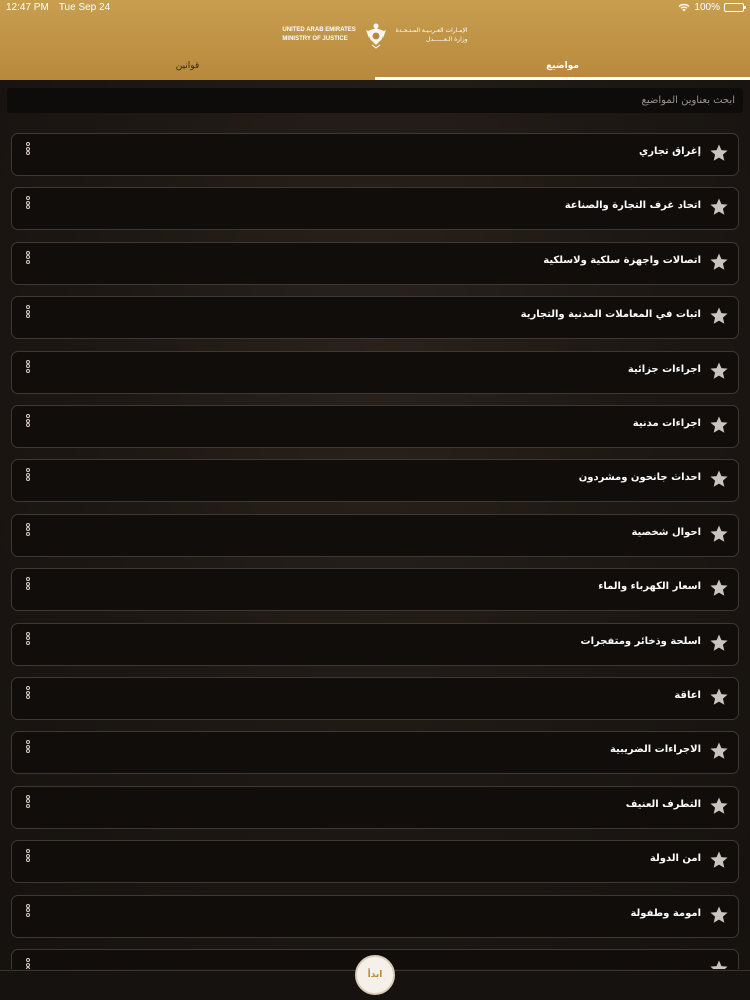  I want to click on list-item-title: اسلحة وذخائر ومتفجرات, so click(640, 641).